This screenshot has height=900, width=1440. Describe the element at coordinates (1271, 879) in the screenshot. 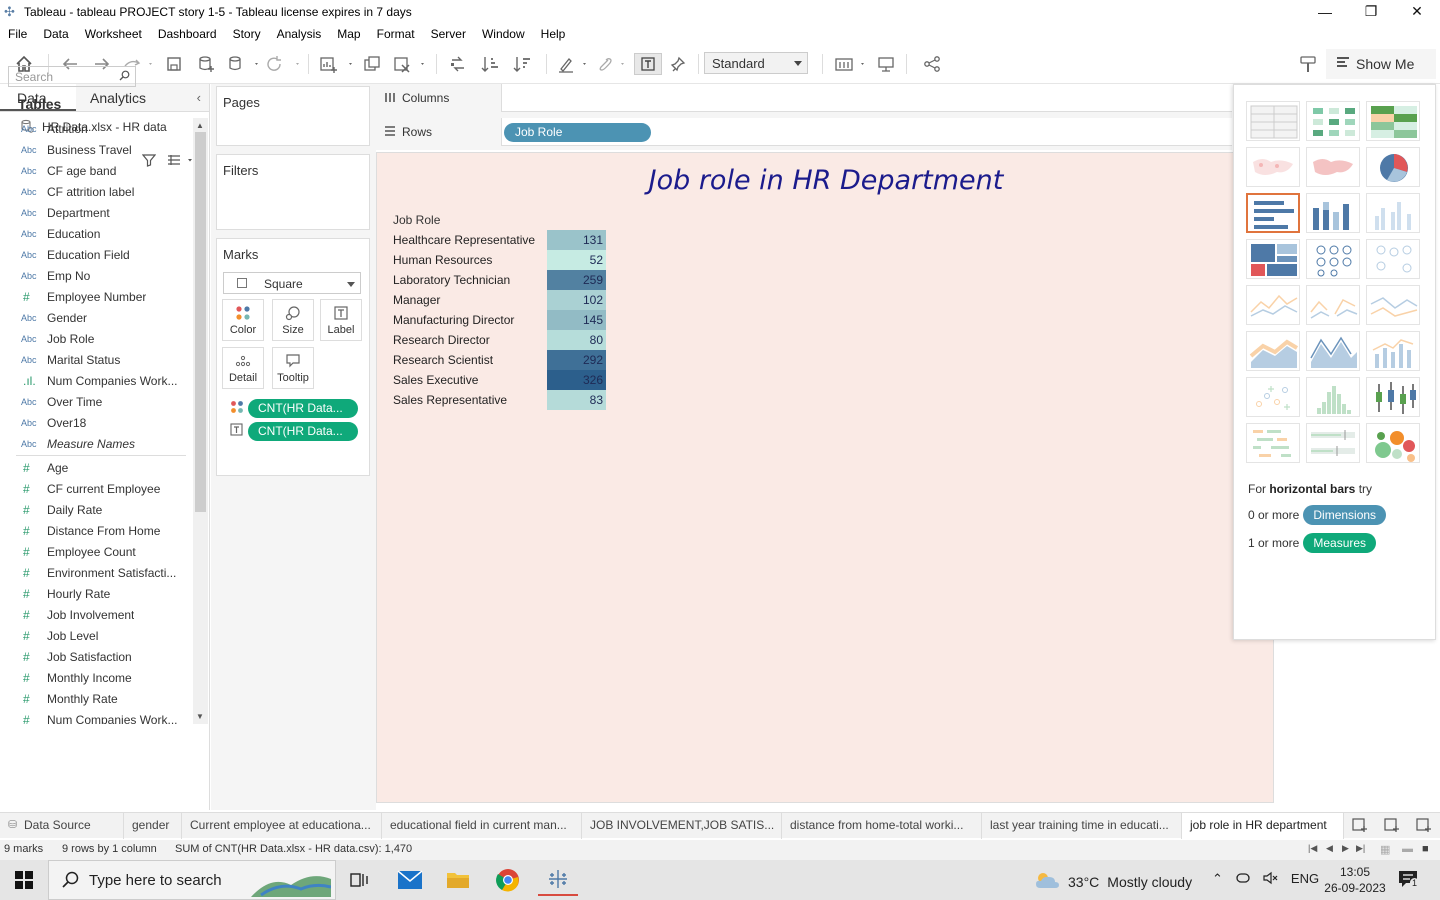

I see `volume-muted-icon` at that location.